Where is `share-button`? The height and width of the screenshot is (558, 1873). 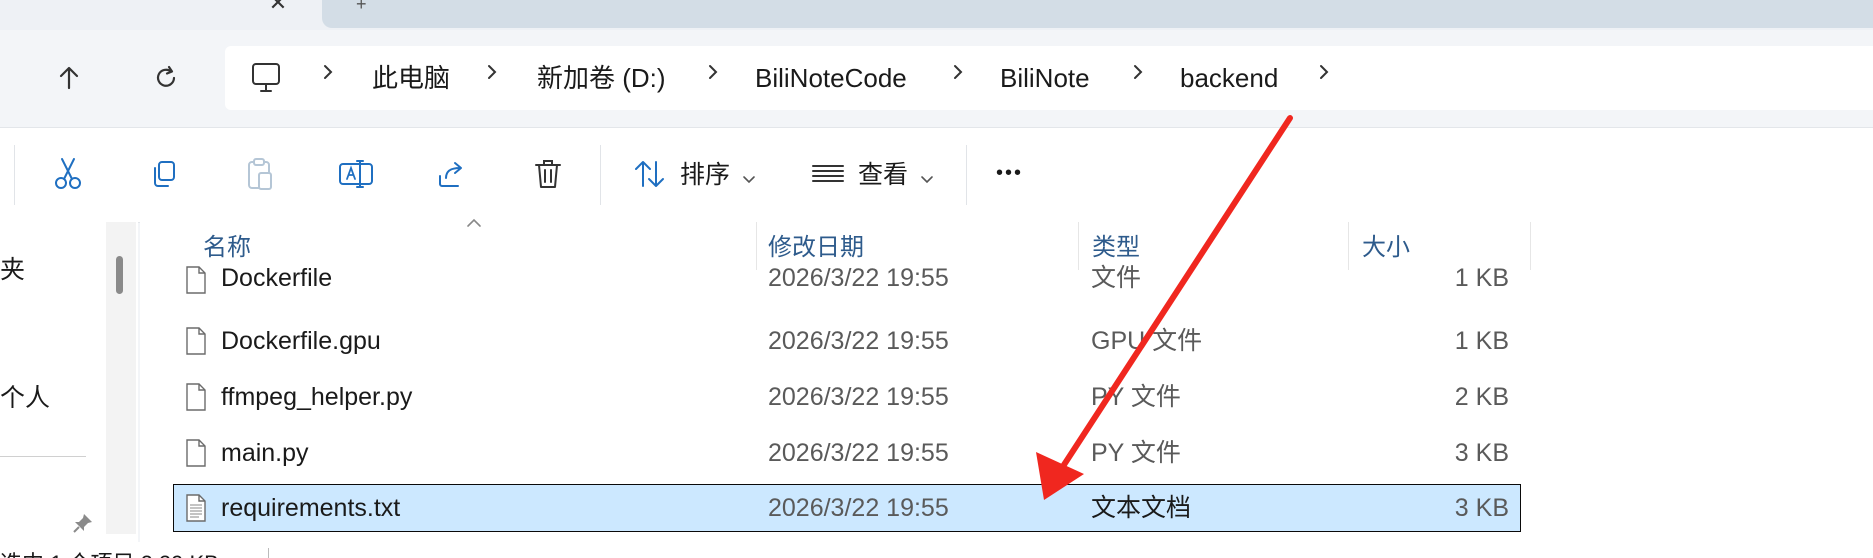 share-button is located at coordinates (452, 174).